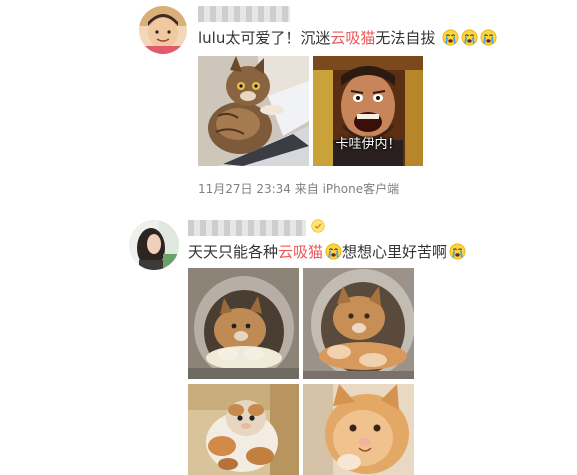 Image resolution: width=577 pixels, height=475 pixels. What do you see at coordinates (233, 252) in the screenshot?
I see `post-text-2-before: 天天只能各种` at bounding box center [233, 252].